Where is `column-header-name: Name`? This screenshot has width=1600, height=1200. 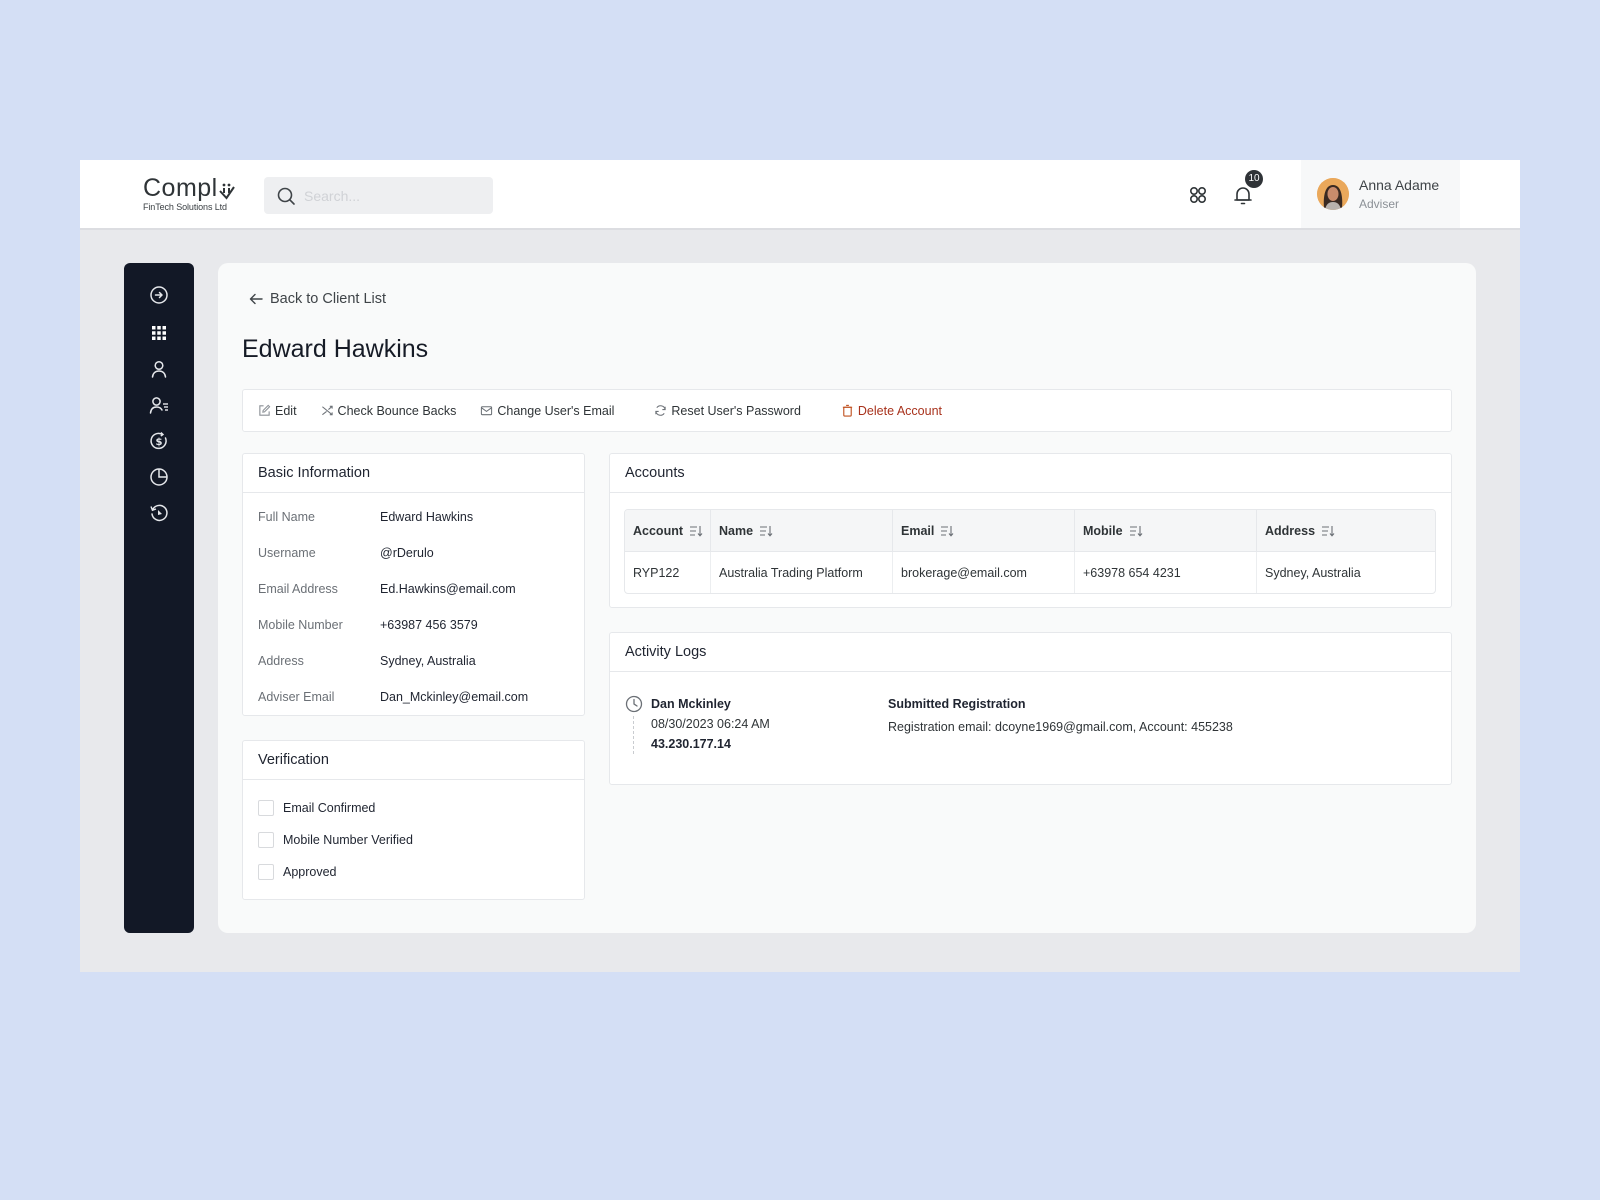
column-header-name: Name is located at coordinates (802, 531).